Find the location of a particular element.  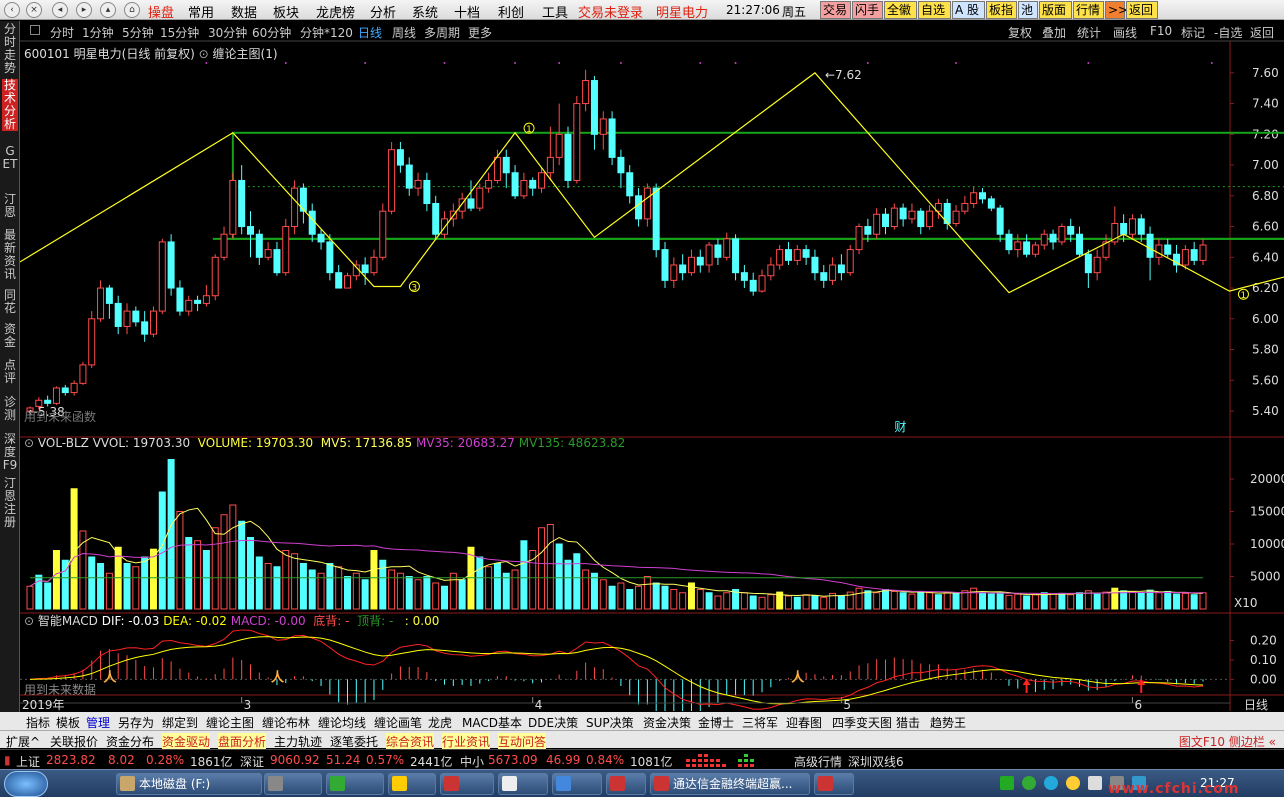

volume-setting-icon: ⊙ is located at coordinates (29, 443).